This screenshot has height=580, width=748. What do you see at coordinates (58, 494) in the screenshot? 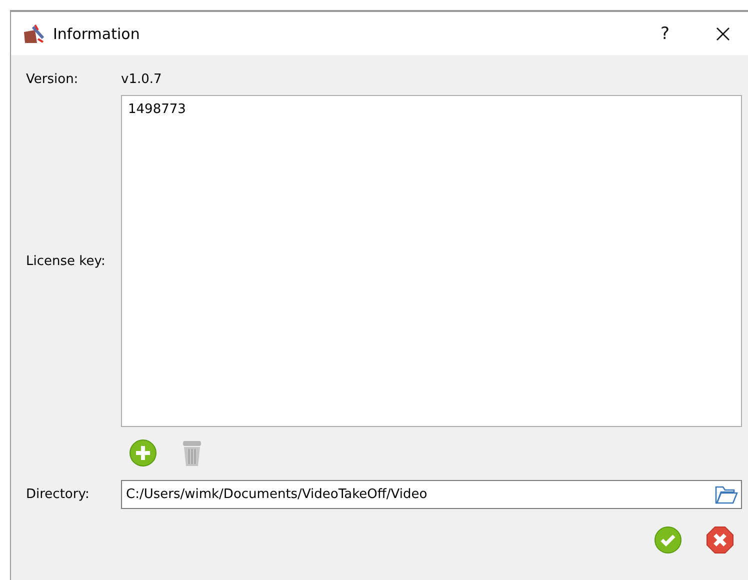
I see `directory-label: Directory:` at bounding box center [58, 494].